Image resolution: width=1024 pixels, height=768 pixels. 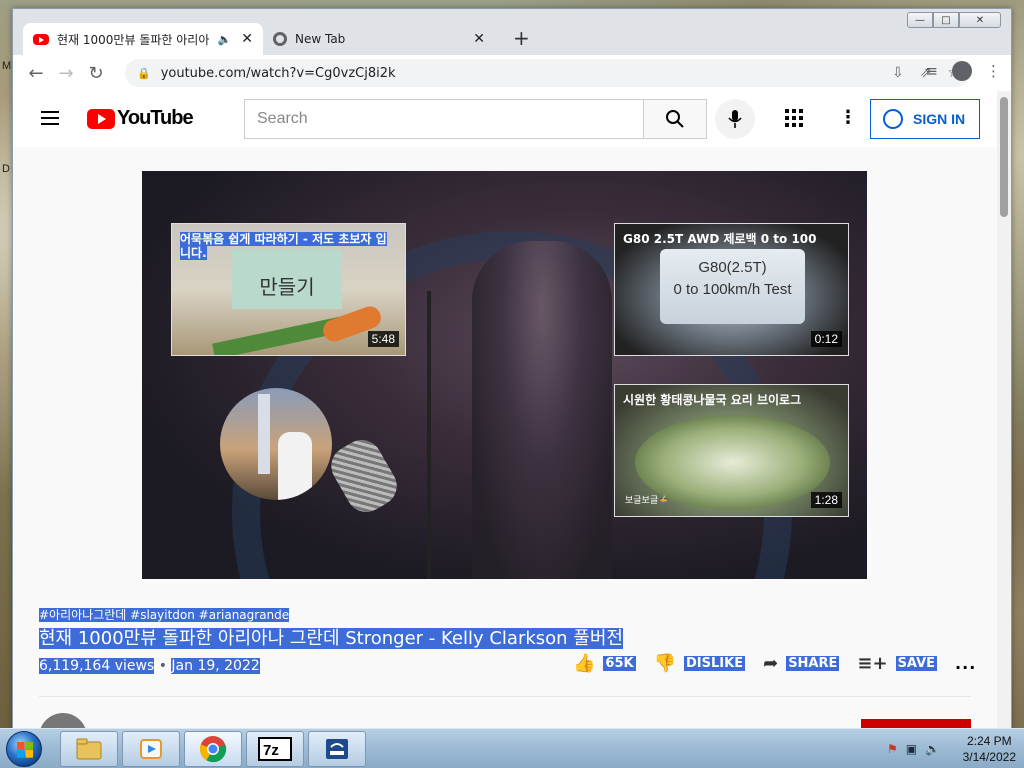 I want to click on user-icon, so click(x=893, y=119).